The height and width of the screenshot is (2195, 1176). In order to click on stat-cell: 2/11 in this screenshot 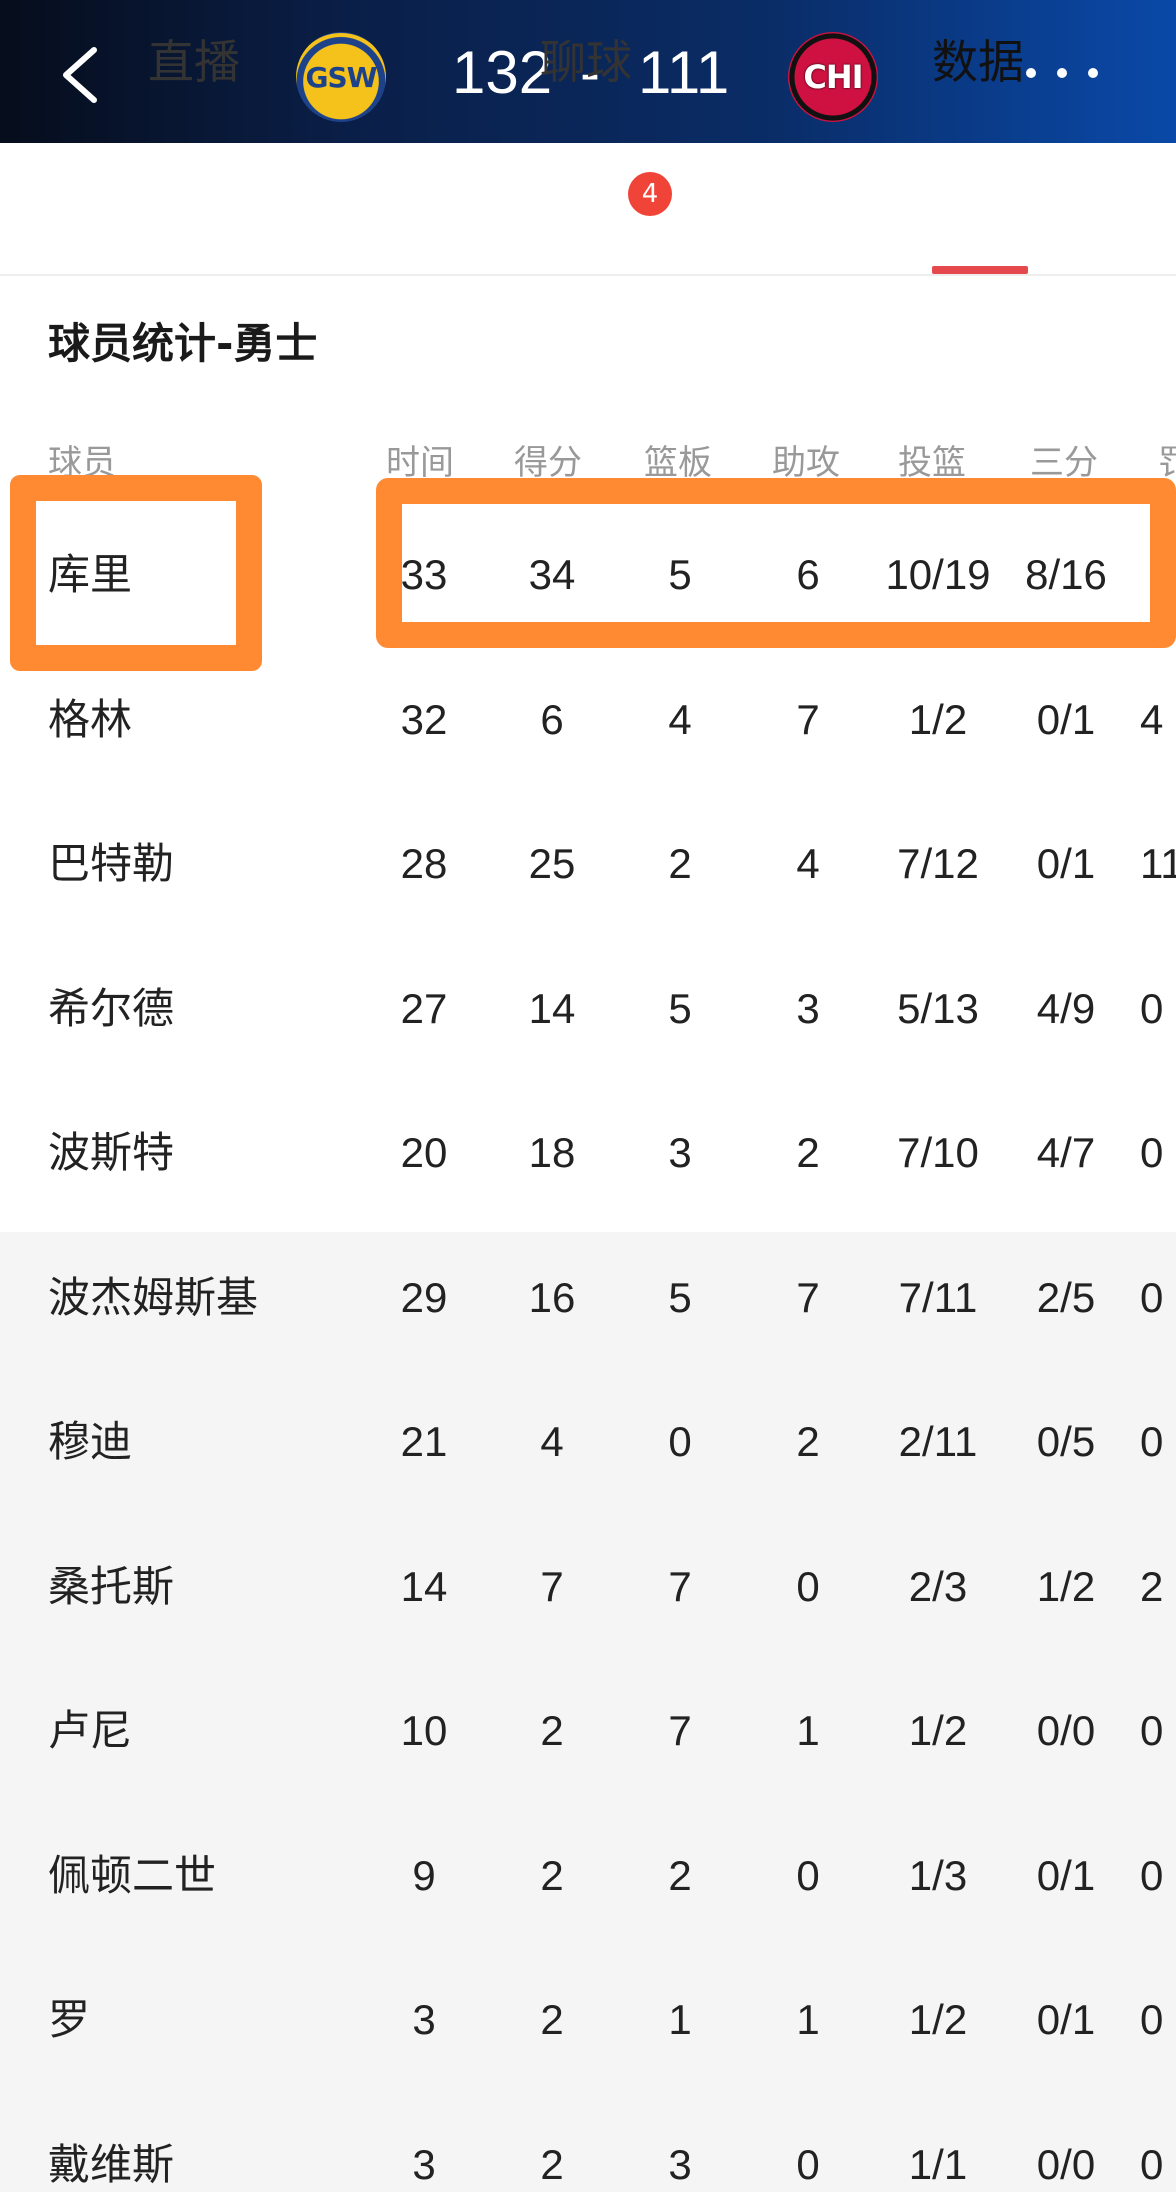, I will do `click(938, 1441)`.